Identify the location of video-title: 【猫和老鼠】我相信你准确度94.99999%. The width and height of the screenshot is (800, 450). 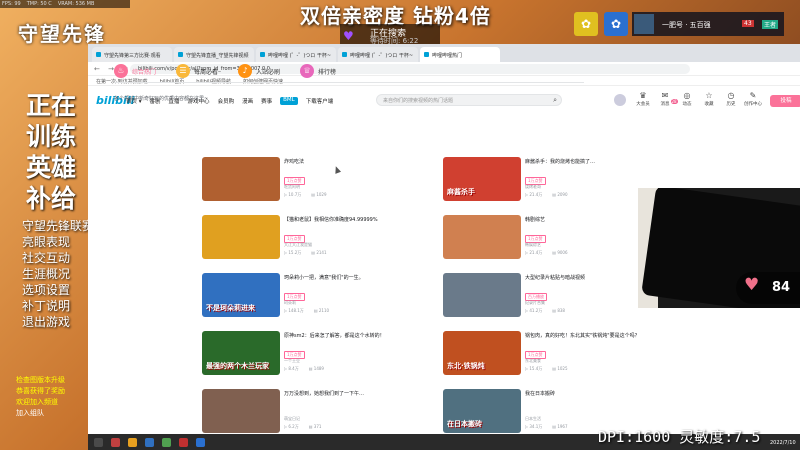
(358, 219).